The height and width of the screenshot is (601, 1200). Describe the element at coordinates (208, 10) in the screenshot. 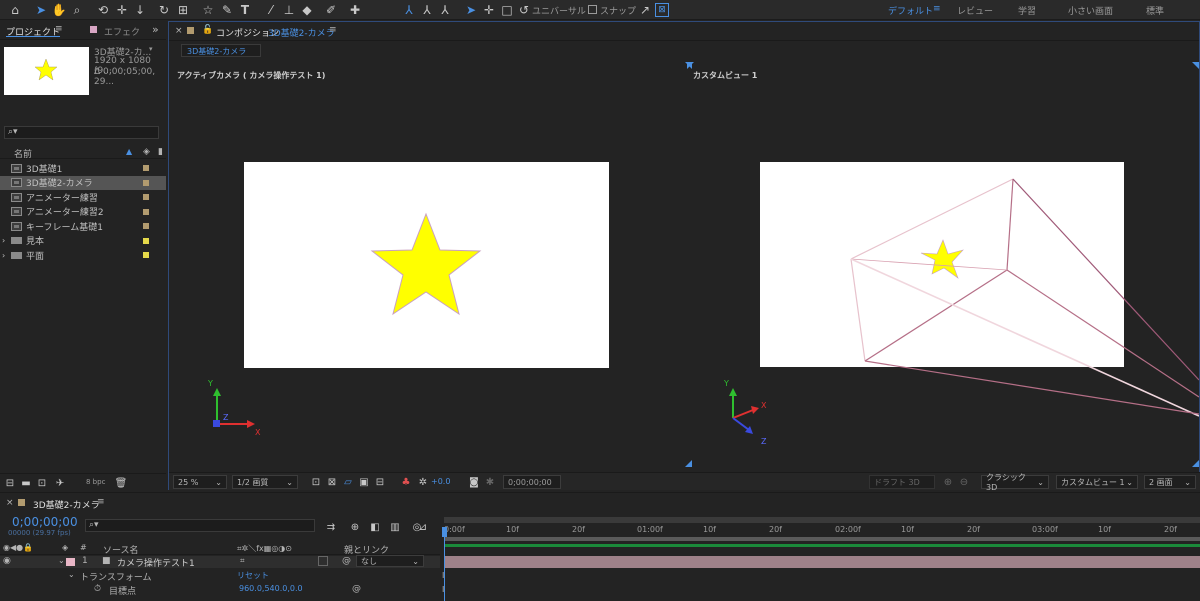

I see `shape-star-icon: ☆` at that location.